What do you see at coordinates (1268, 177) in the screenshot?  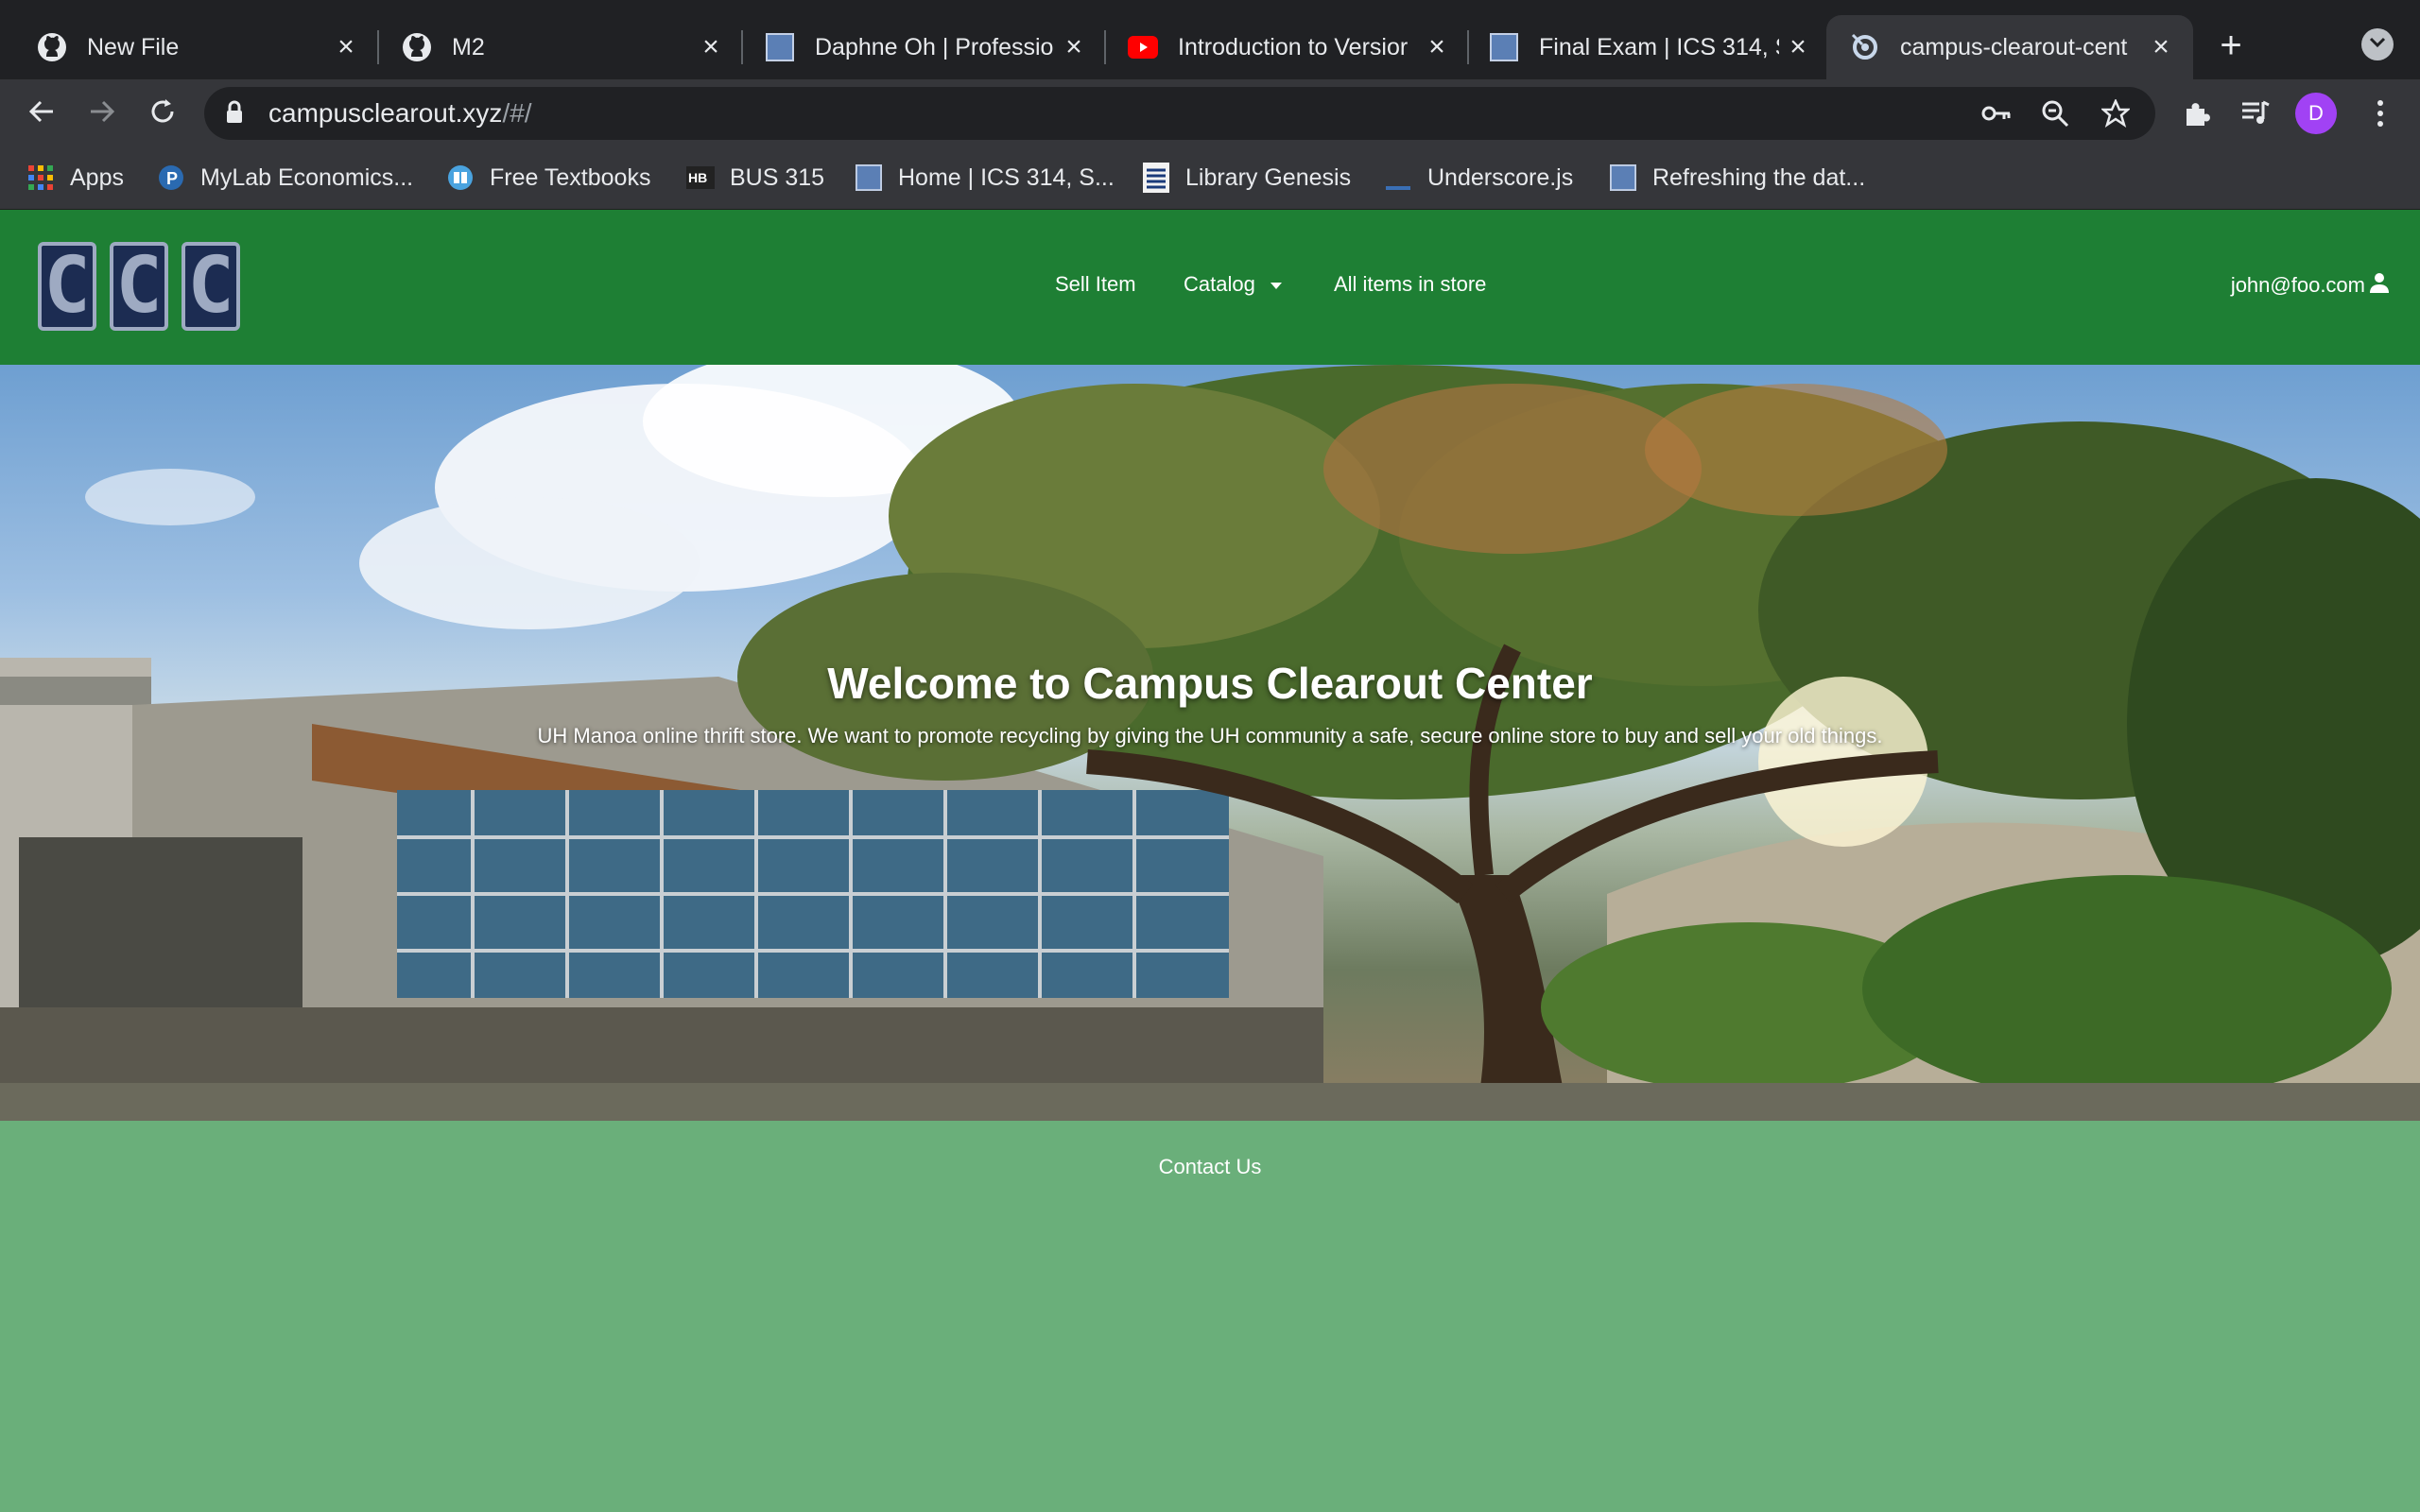 I see `bookmark-label: Library Genesis` at bounding box center [1268, 177].